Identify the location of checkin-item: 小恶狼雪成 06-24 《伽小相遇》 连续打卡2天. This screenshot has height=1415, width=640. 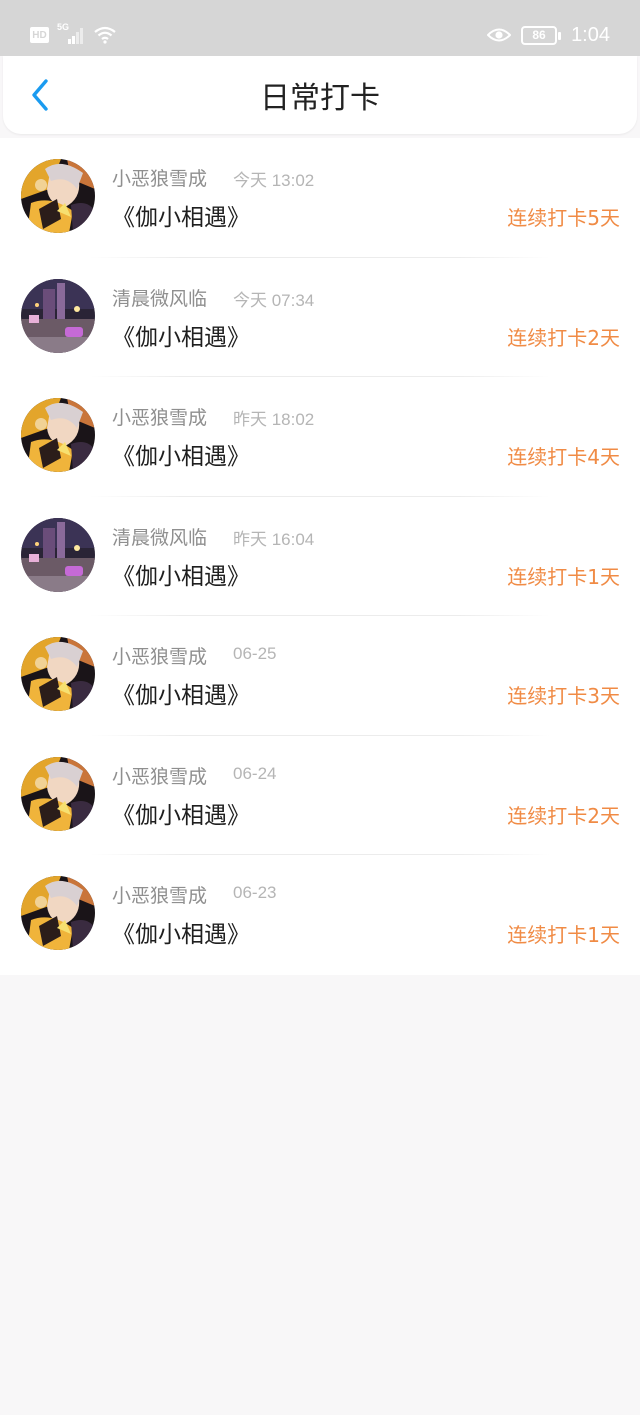
(320, 795).